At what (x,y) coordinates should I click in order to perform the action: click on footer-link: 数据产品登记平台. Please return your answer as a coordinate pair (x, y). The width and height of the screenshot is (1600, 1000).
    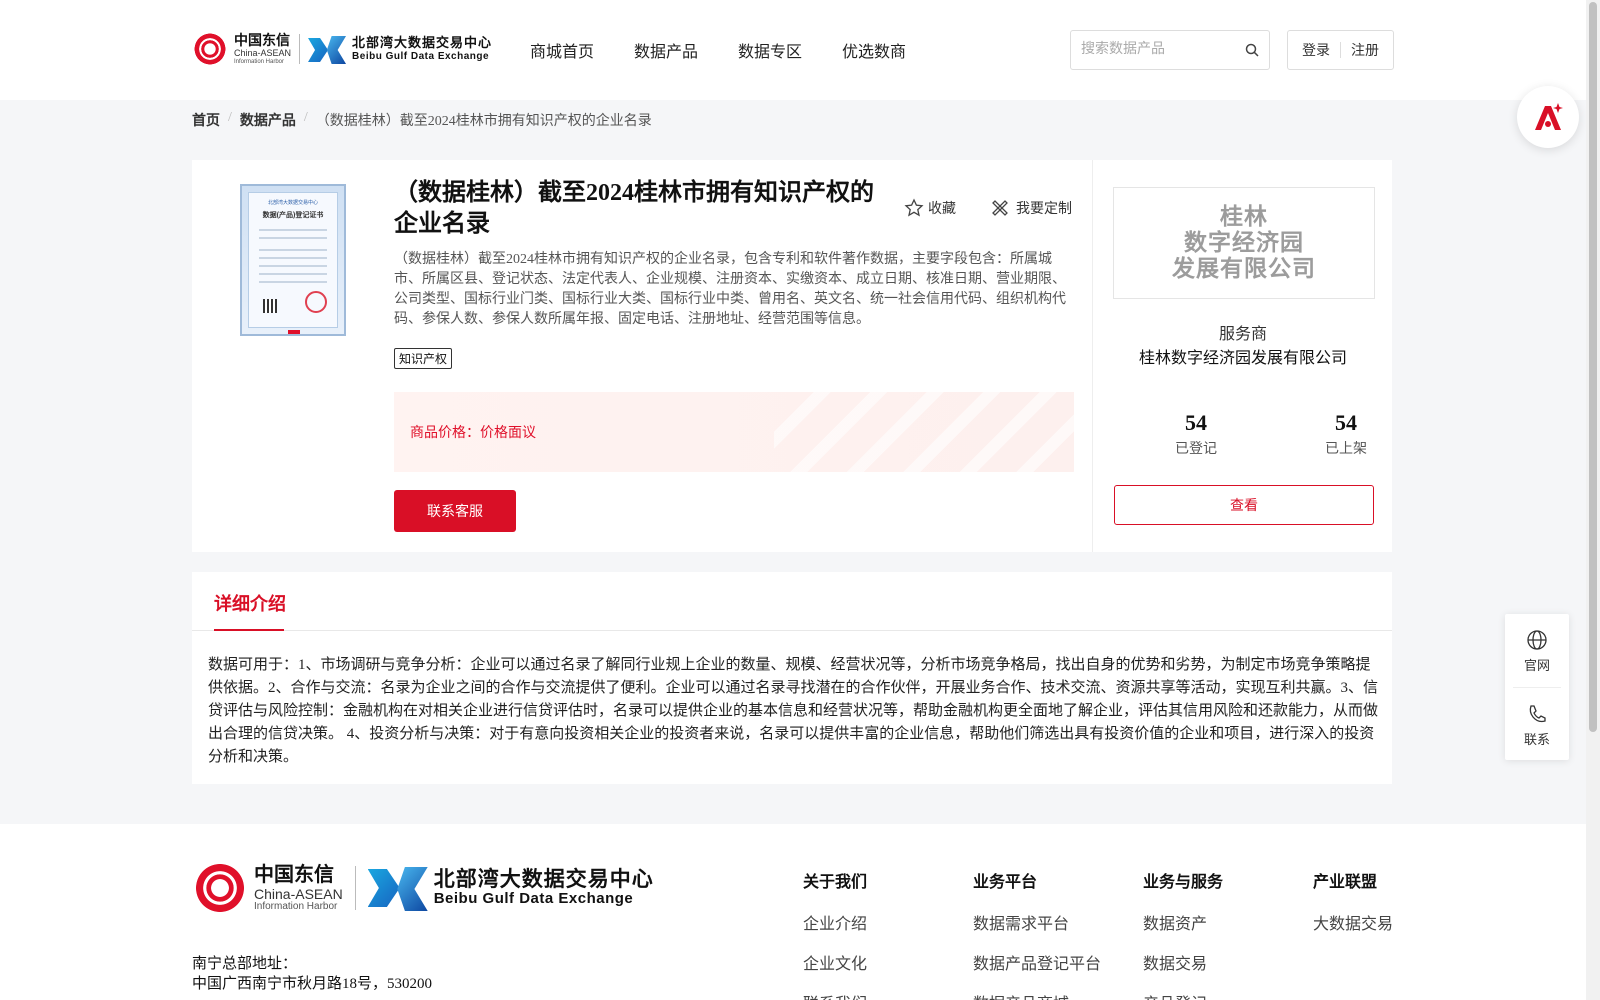
    Looking at the image, I should click on (1037, 962).